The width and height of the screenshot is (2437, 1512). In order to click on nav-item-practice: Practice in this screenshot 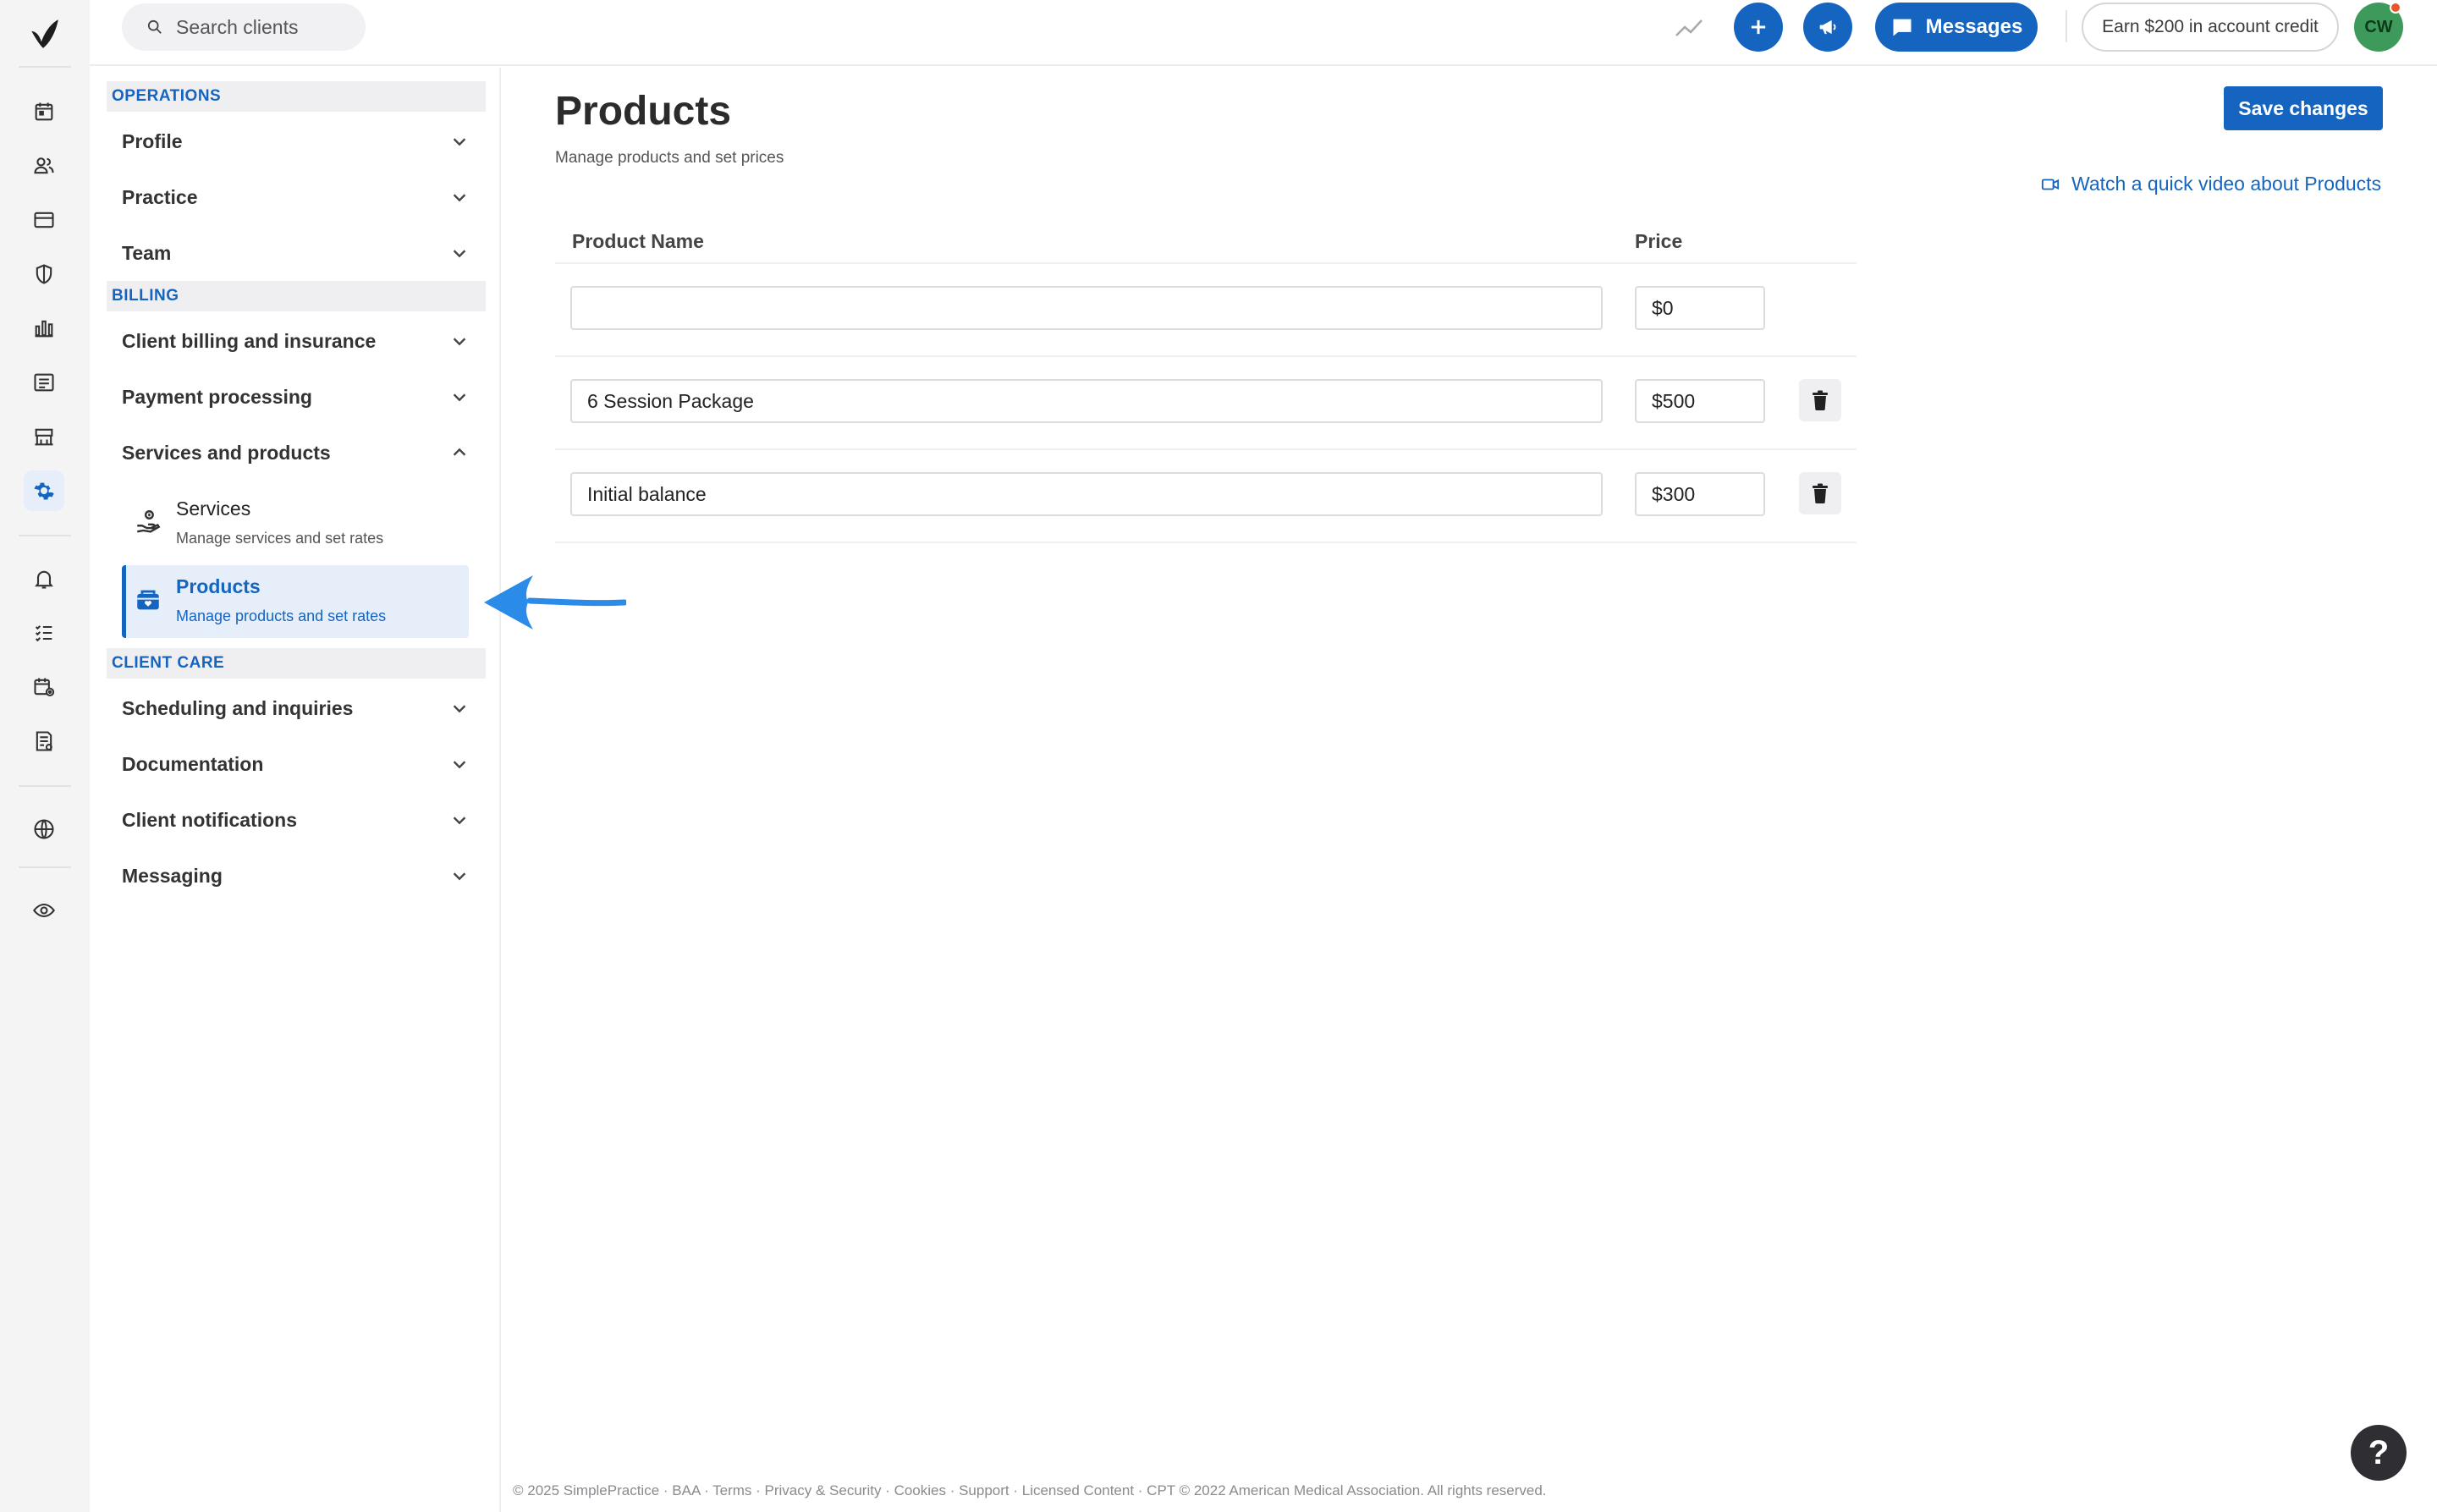, I will do `click(297, 197)`.